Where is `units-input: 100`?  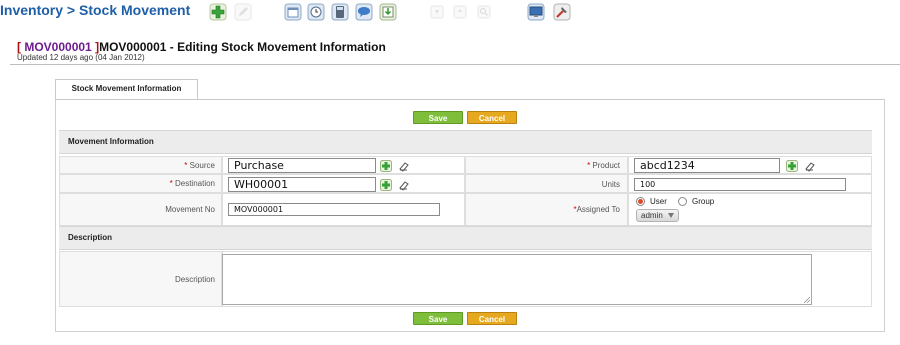 units-input: 100 is located at coordinates (740, 184).